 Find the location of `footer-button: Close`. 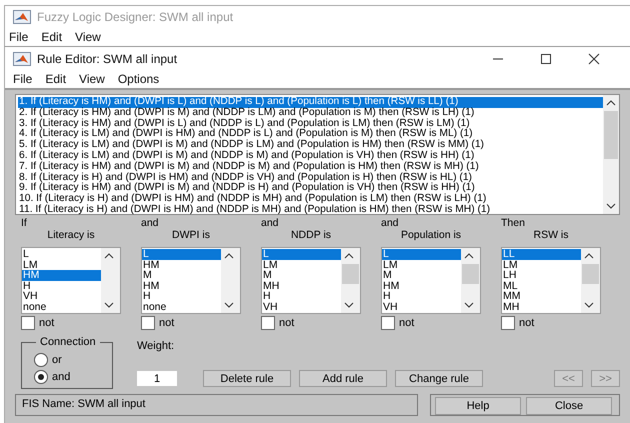

footer-button: Close is located at coordinates (569, 406).